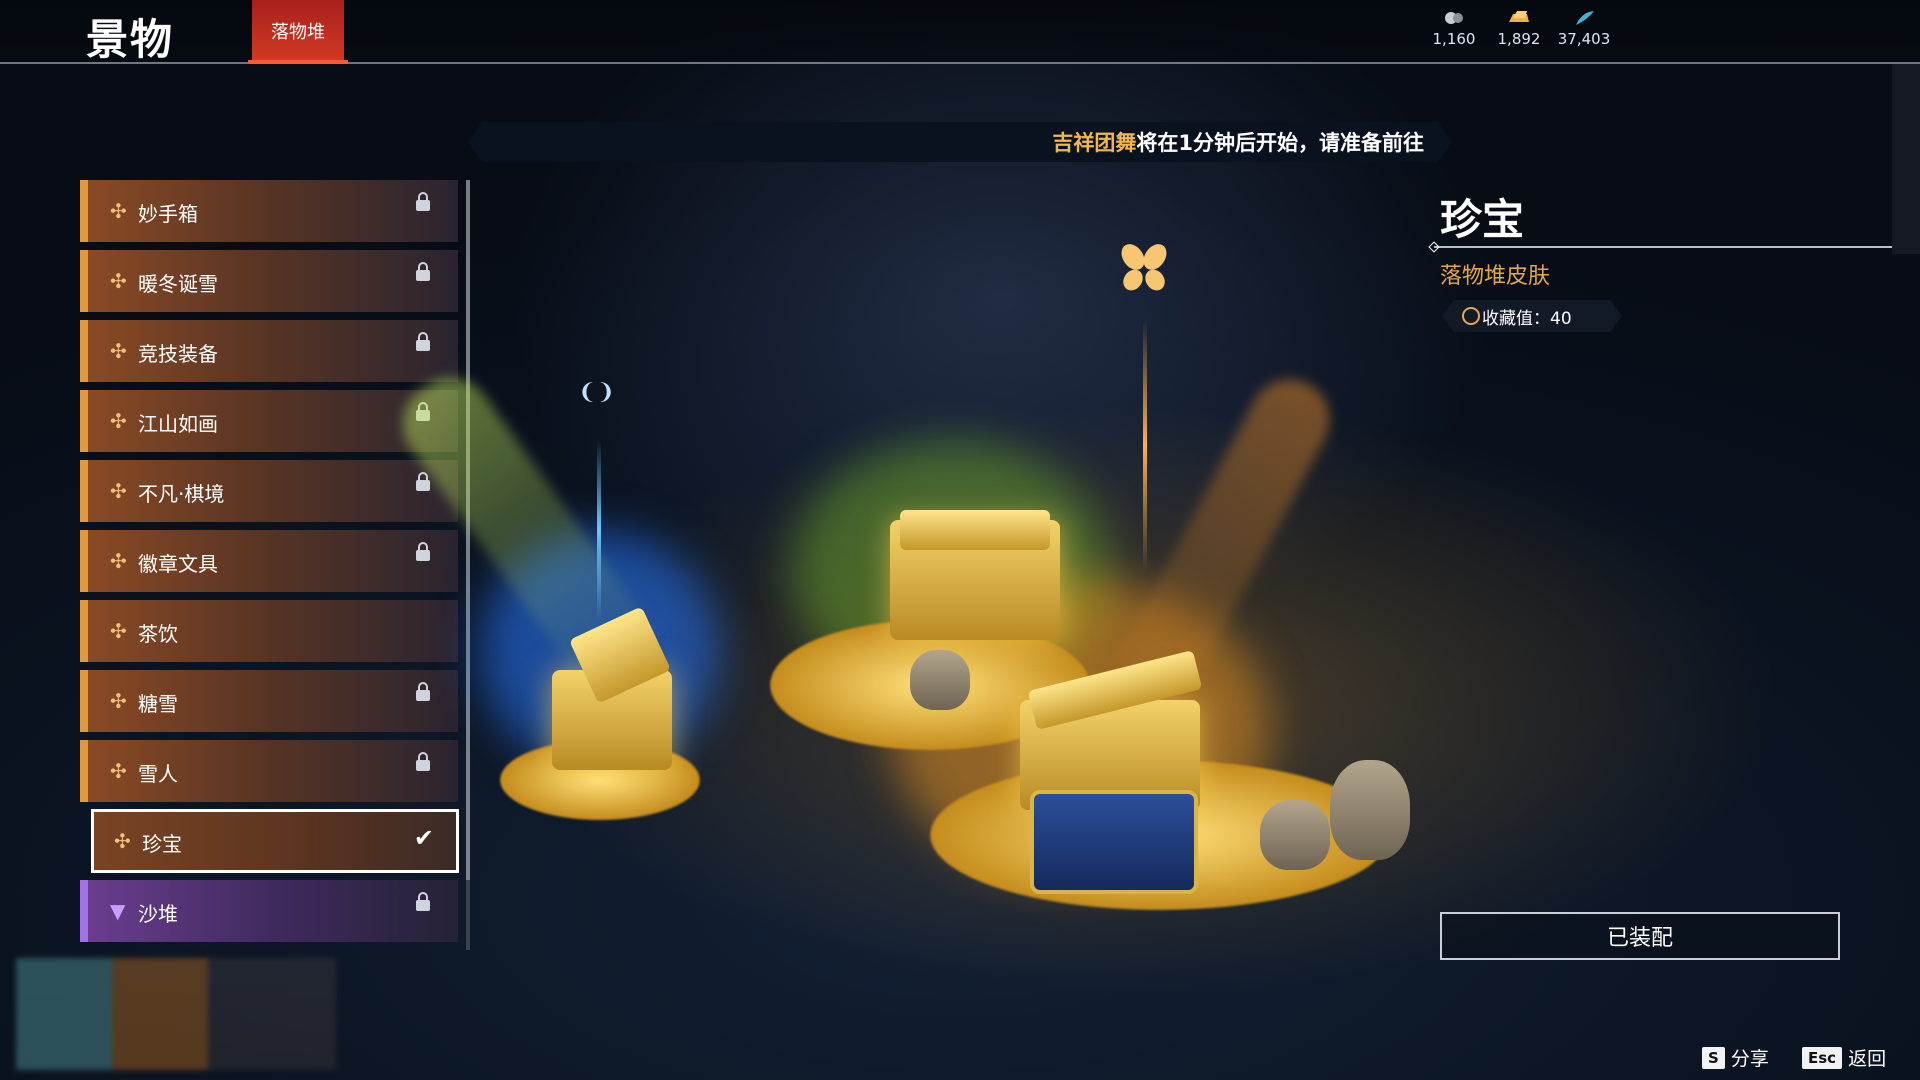 This screenshot has width=1920, height=1080. Describe the element at coordinates (168, 214) in the screenshot. I see `list-item-label: 妙手箱` at that location.